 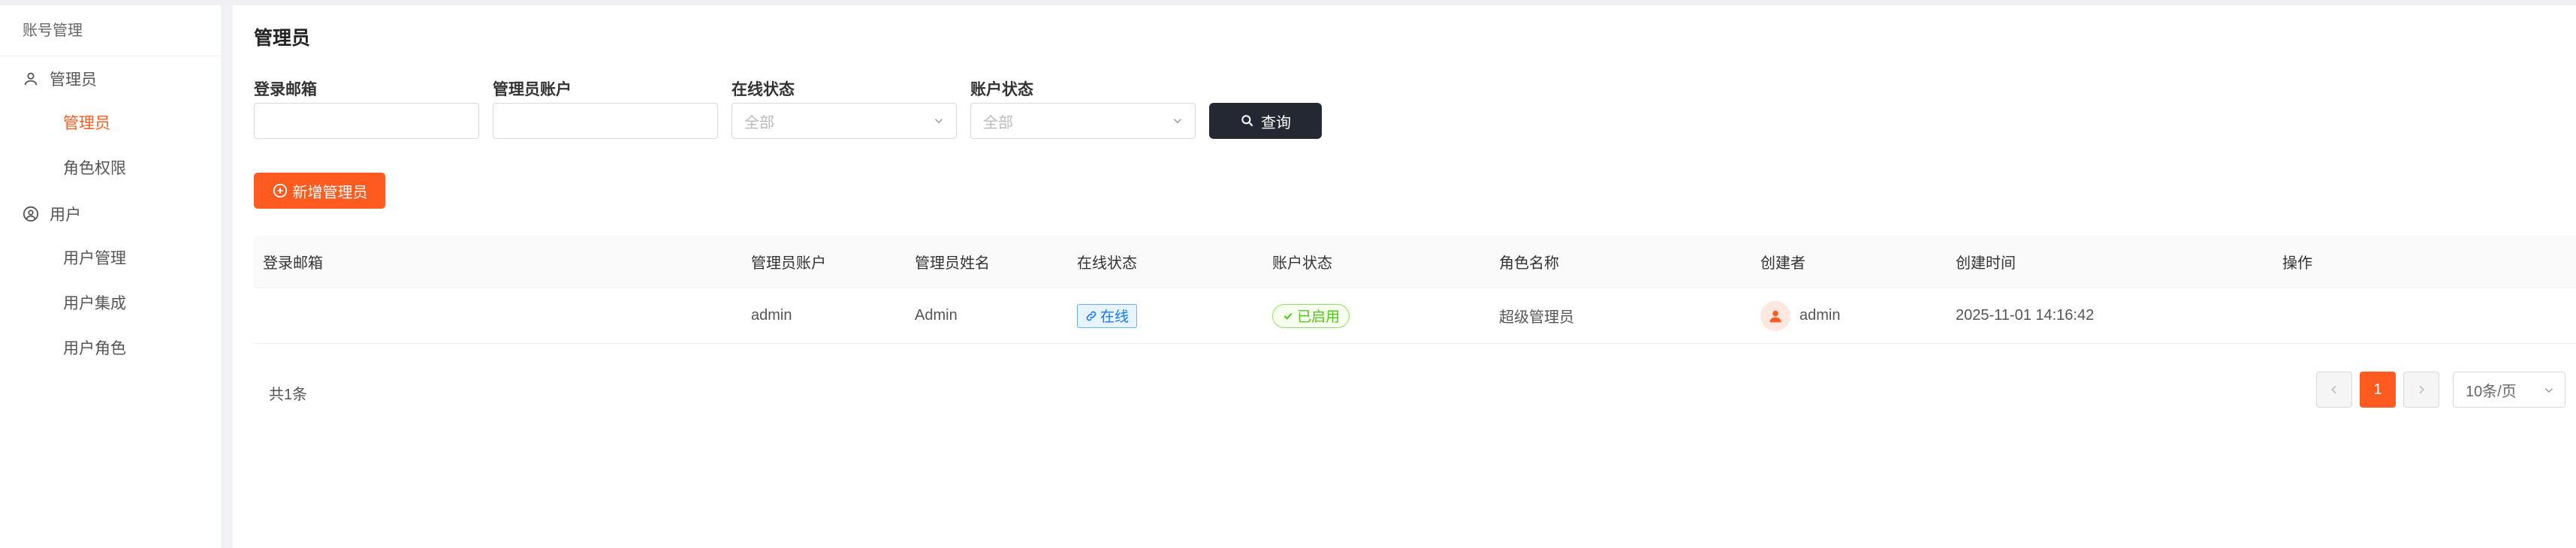 What do you see at coordinates (111, 124) in the screenshot?
I see `sidebar-item-admin: 管理员` at bounding box center [111, 124].